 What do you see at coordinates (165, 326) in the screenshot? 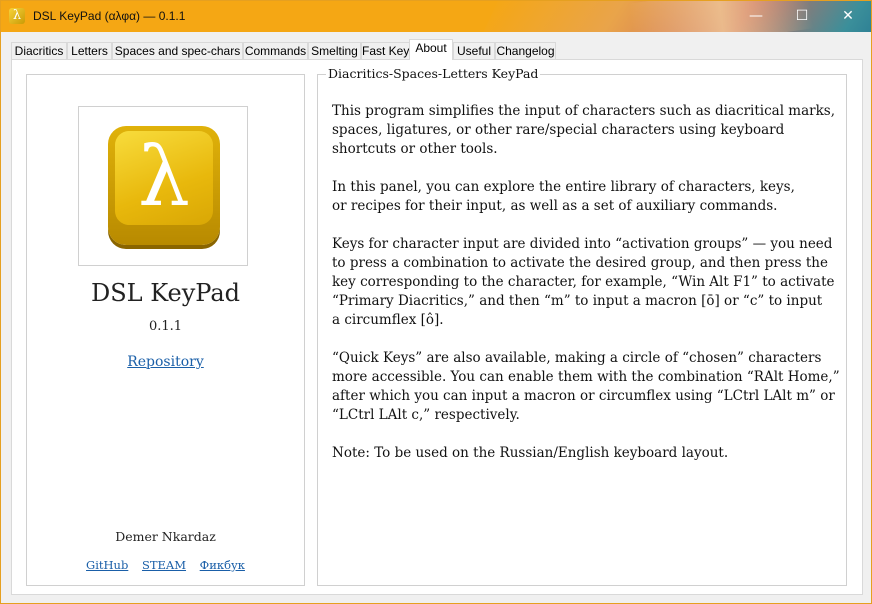
I see `app-version: 0.1.1` at bounding box center [165, 326].